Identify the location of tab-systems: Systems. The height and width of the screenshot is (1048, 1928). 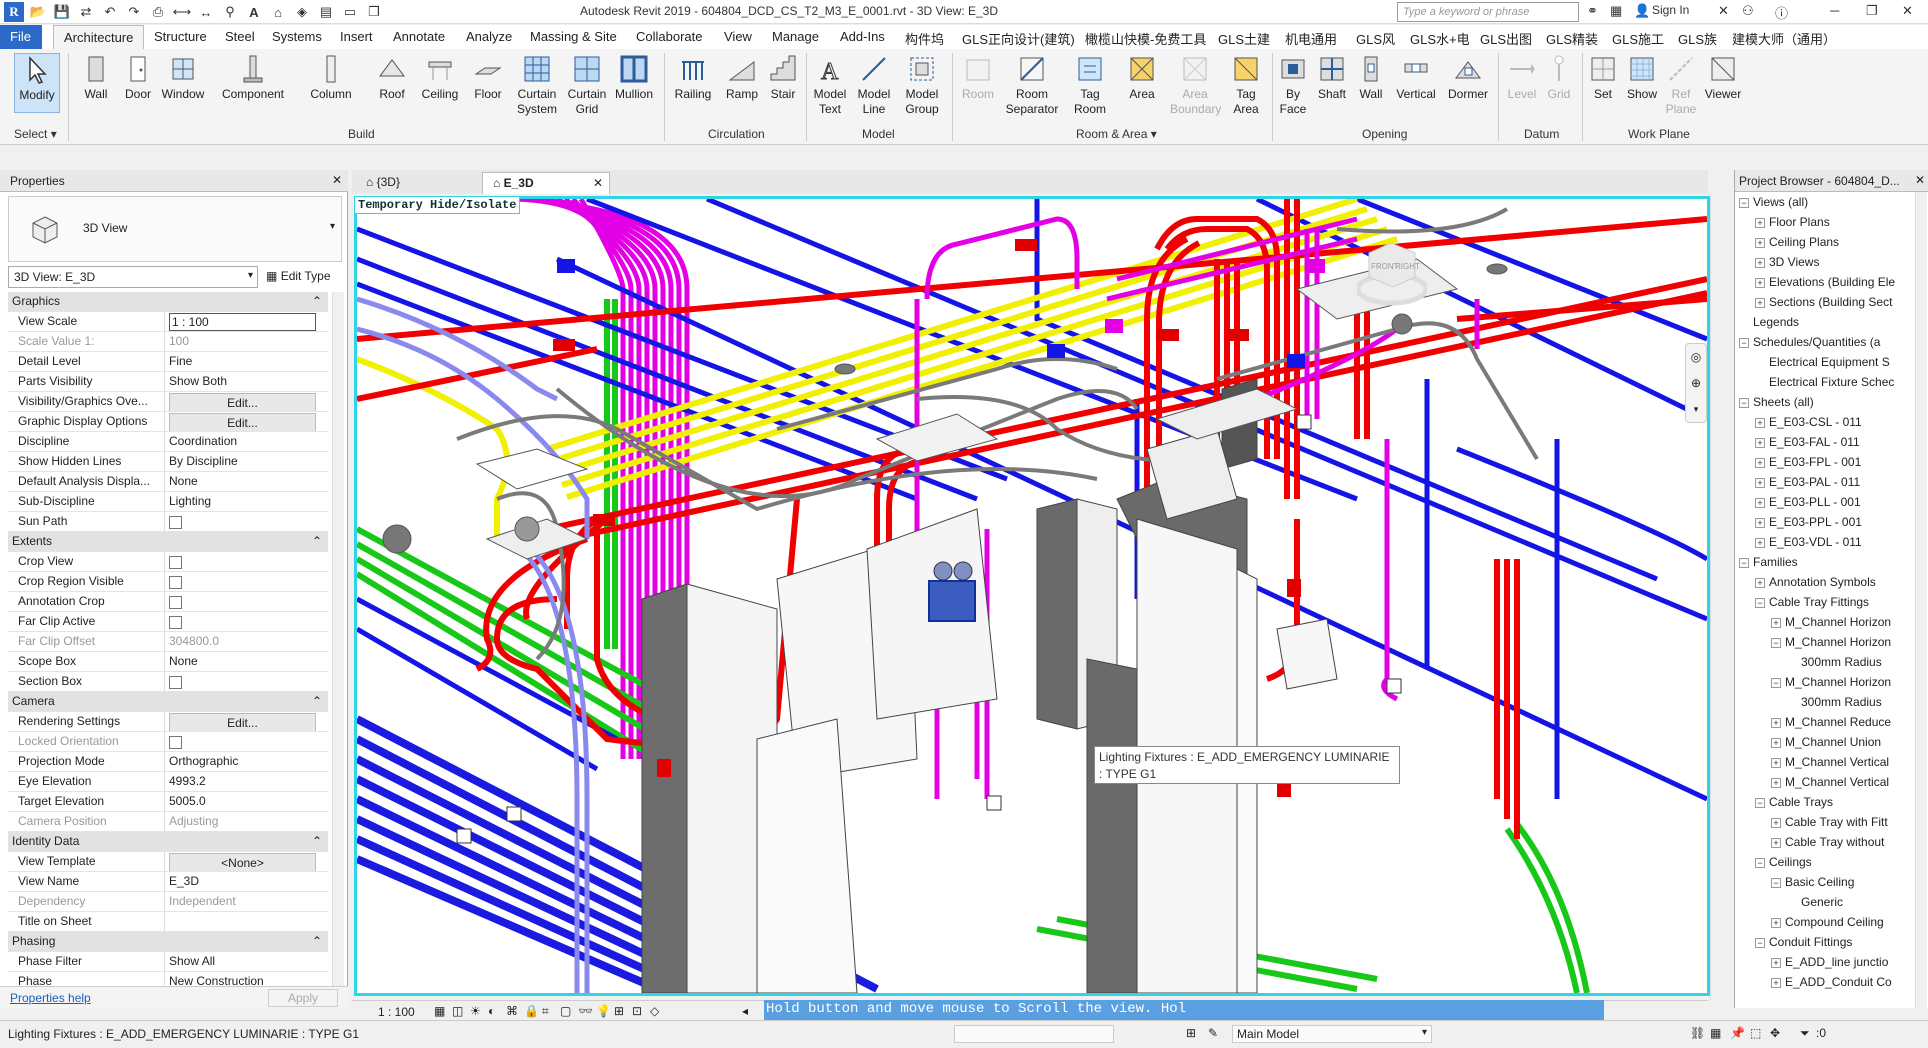
(297, 37).